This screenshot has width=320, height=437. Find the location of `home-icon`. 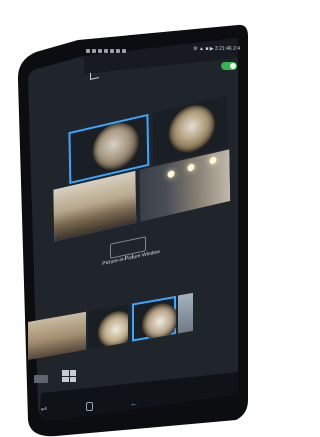

home-icon is located at coordinates (89, 406).